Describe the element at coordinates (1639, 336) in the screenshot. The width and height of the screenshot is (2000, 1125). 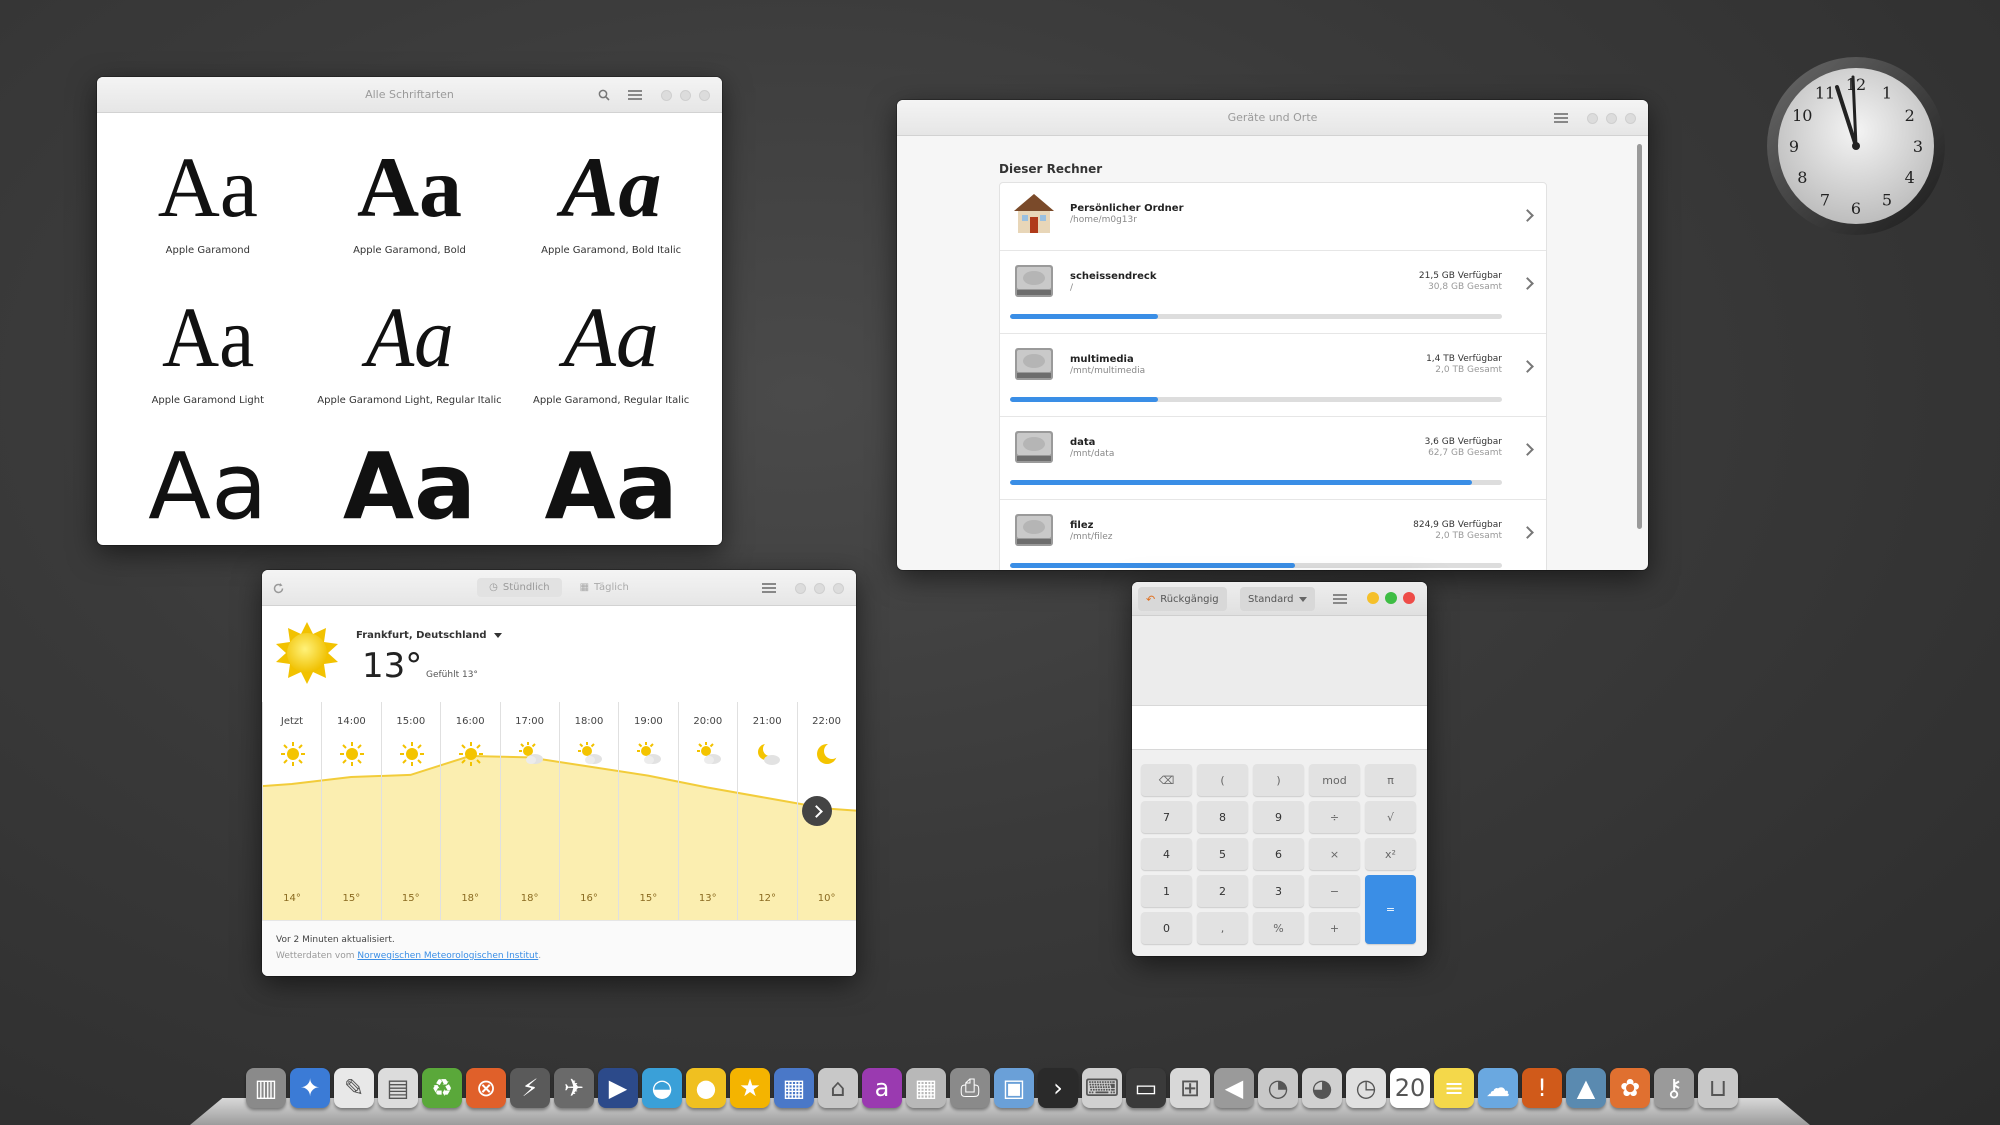
I see `scrollbar` at that location.